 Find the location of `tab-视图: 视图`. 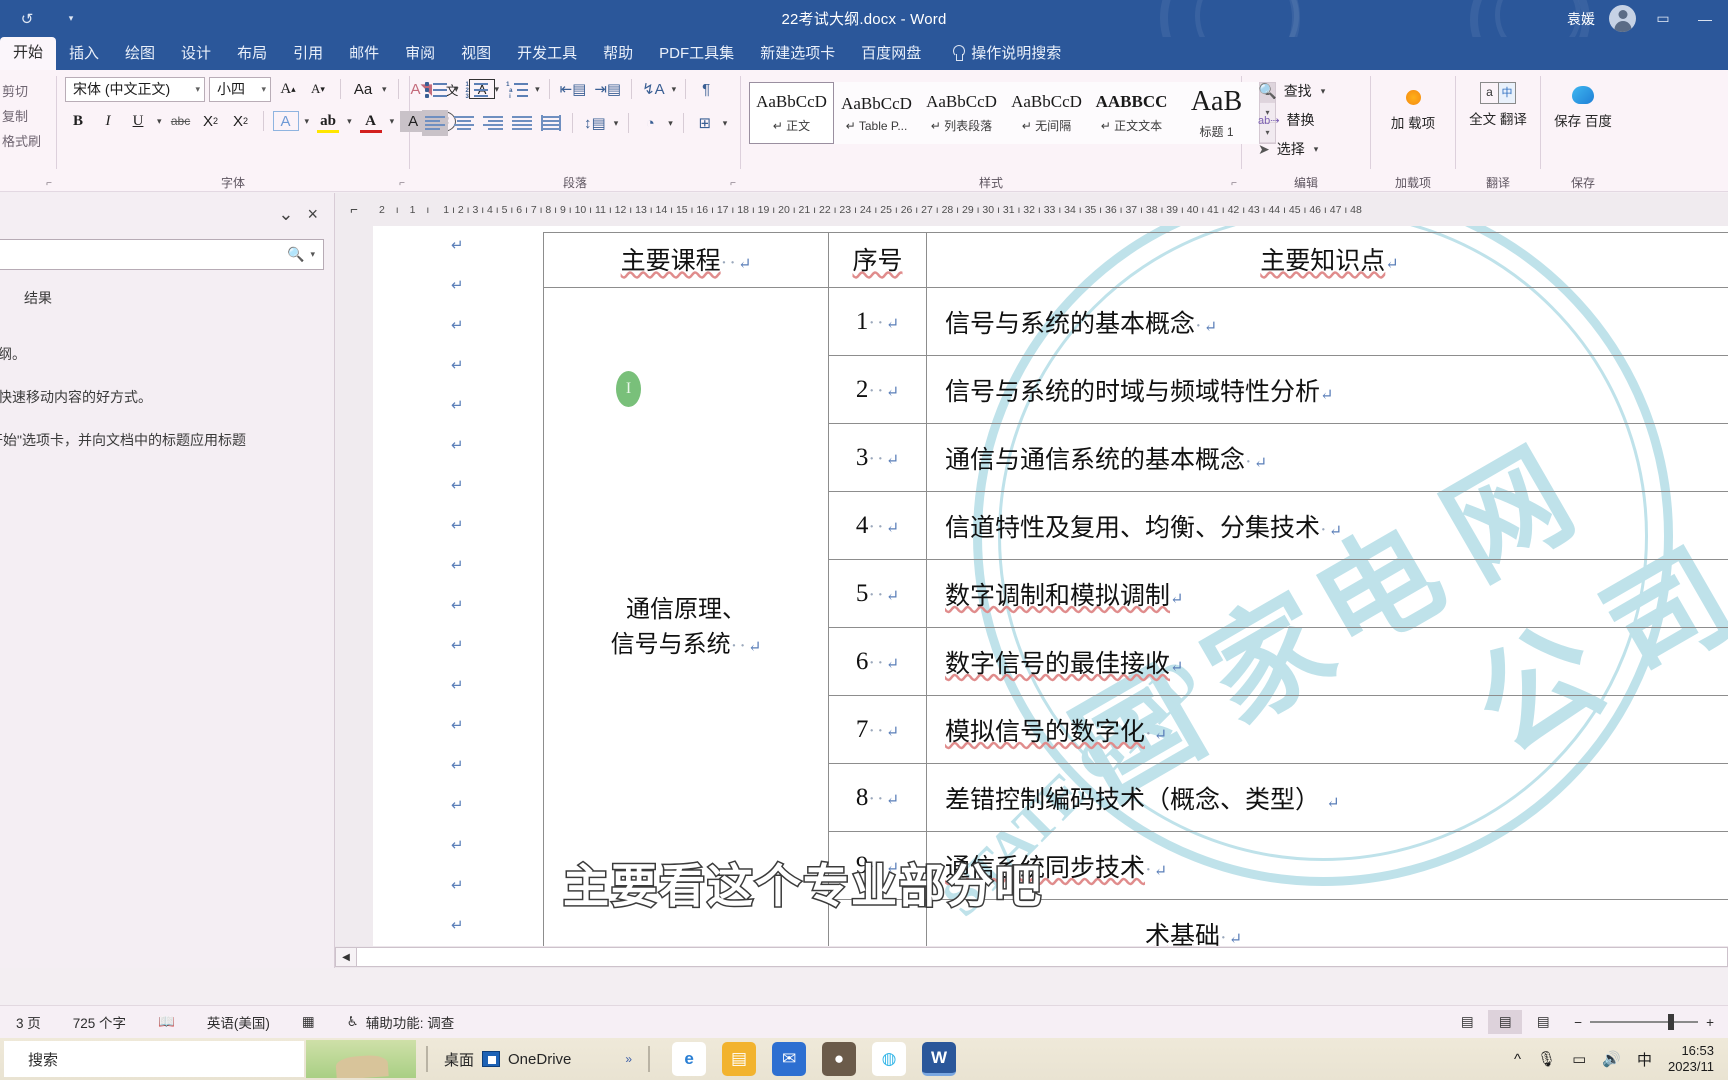

tab-视图: 视图 is located at coordinates (476, 54).